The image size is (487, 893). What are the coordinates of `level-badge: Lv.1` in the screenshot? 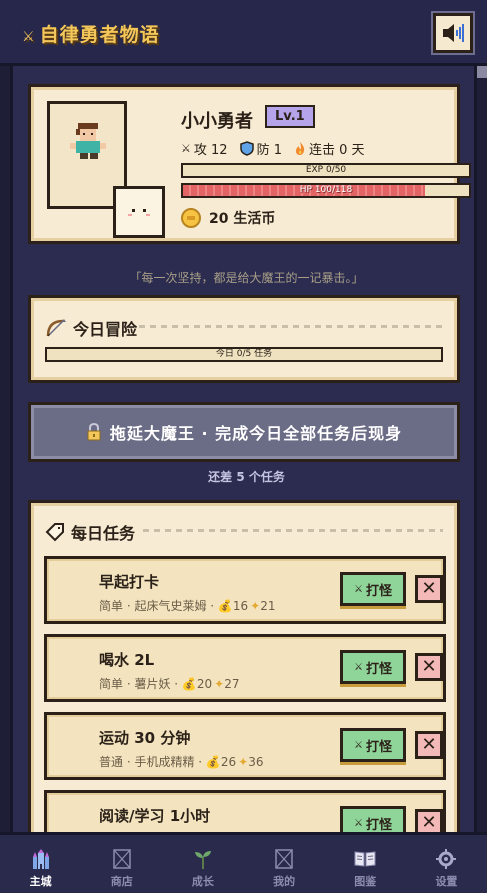 It's located at (290, 116).